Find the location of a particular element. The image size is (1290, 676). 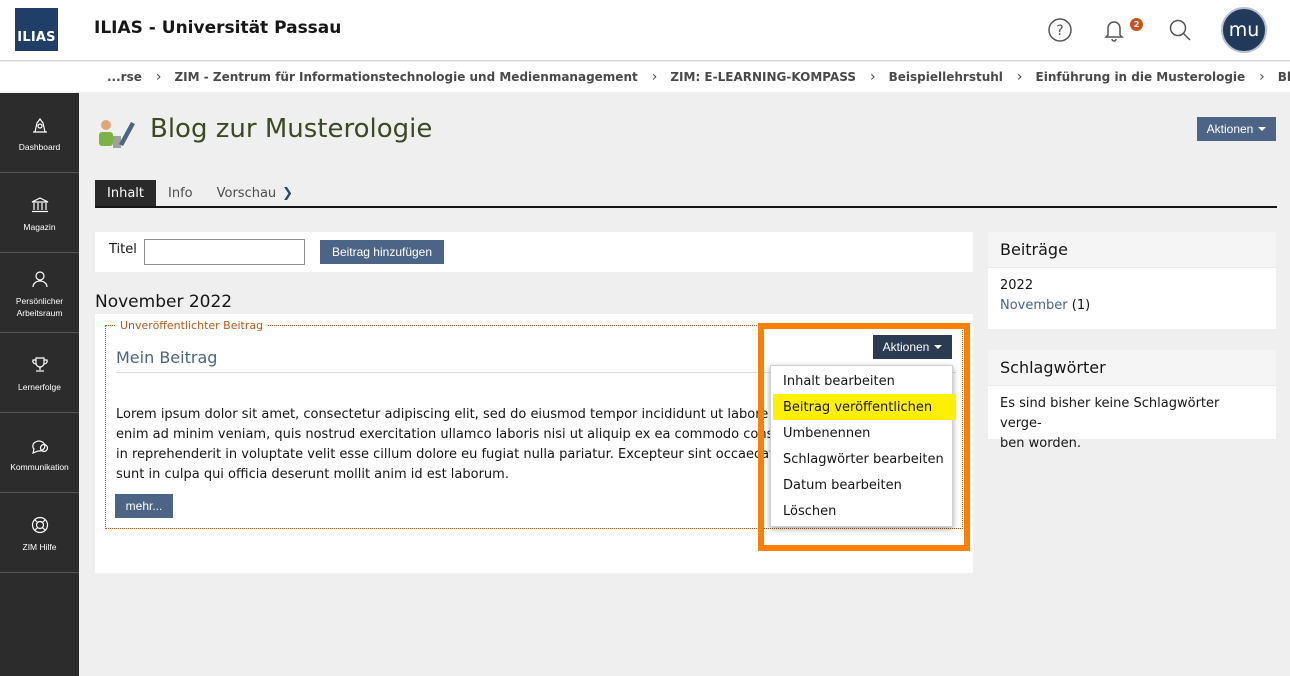

posts-panel: Beiträge 2022 November (1) is located at coordinates (1132, 280).